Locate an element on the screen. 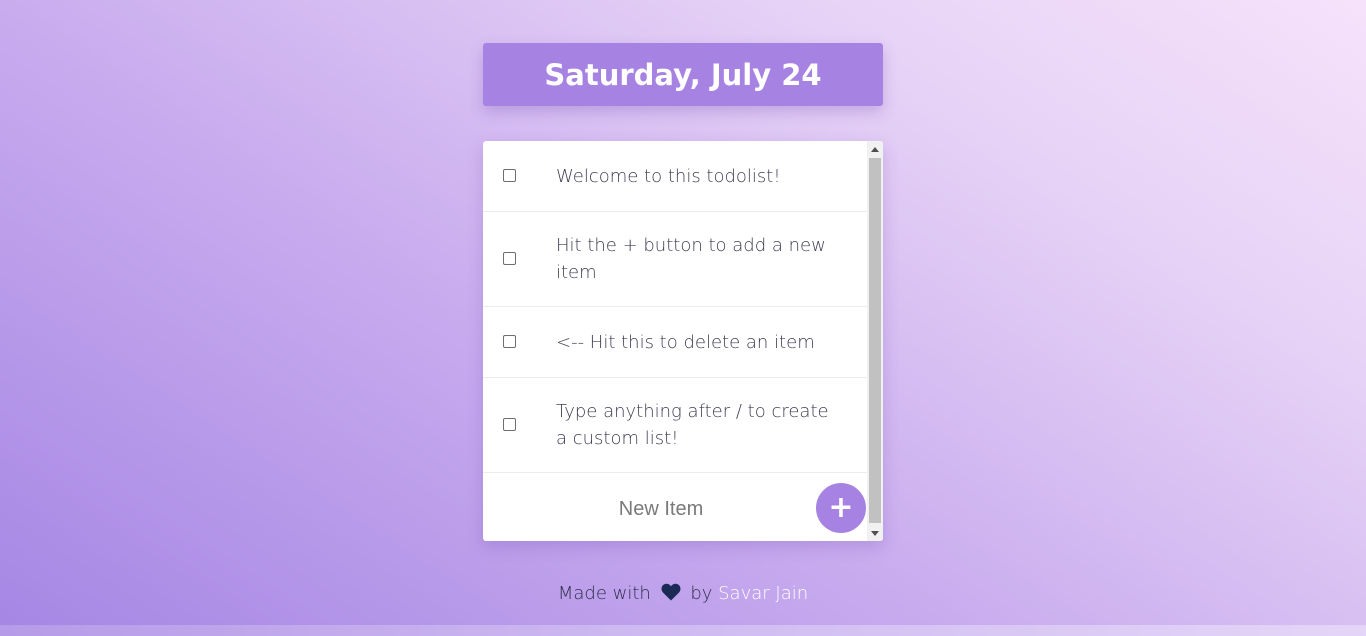 The height and width of the screenshot is (636, 1366). item-text: <-- Hit this to delete an item is located at coordinates (685, 342).